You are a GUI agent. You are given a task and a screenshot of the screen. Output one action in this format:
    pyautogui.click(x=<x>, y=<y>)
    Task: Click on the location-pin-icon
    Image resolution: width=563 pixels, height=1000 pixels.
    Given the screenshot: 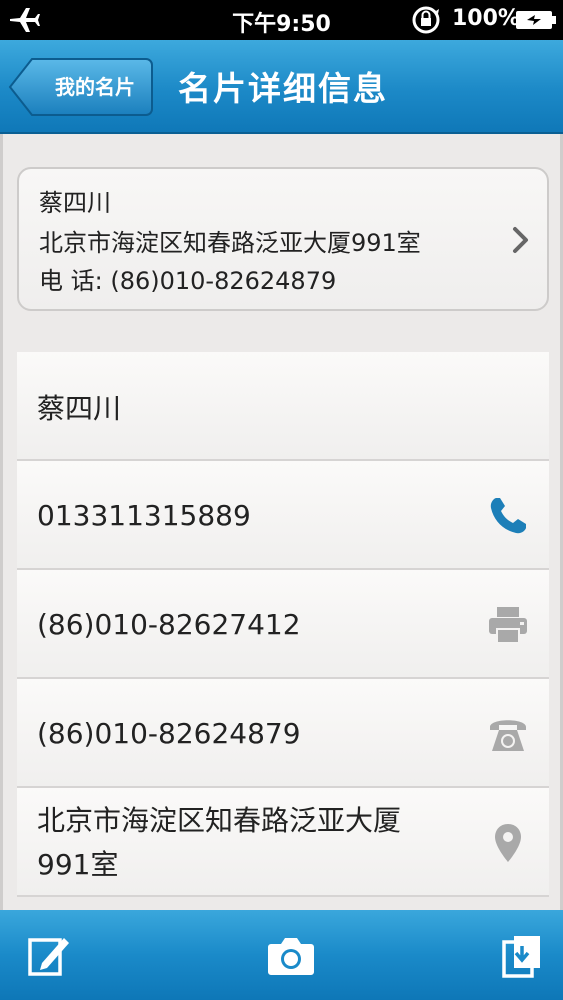 What is the action you would take?
    pyautogui.click(x=508, y=843)
    